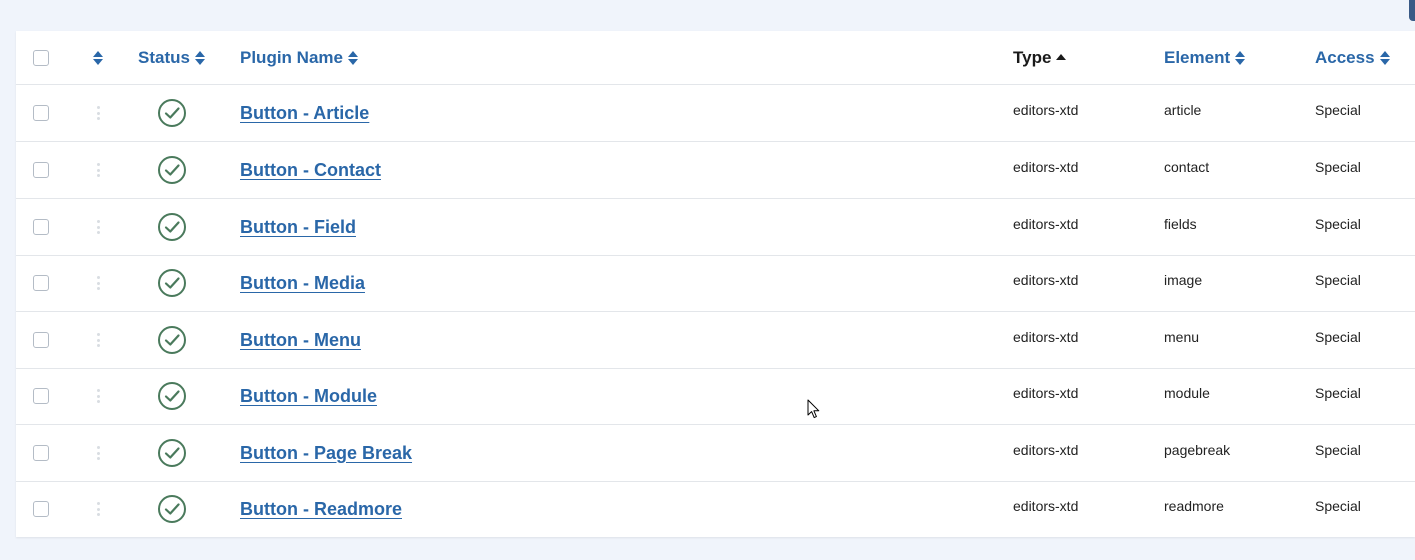  I want to click on sort-status-link: Status, so click(172, 58).